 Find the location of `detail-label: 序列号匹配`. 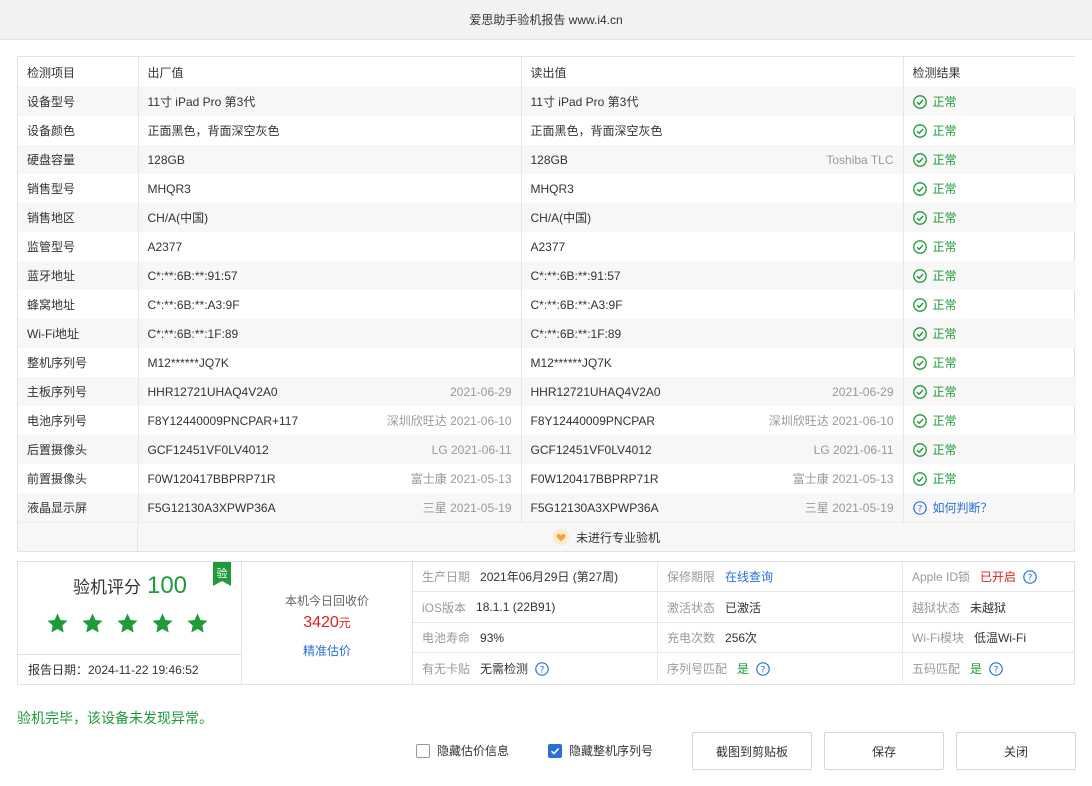

detail-label: 序列号匹配 is located at coordinates (697, 669).